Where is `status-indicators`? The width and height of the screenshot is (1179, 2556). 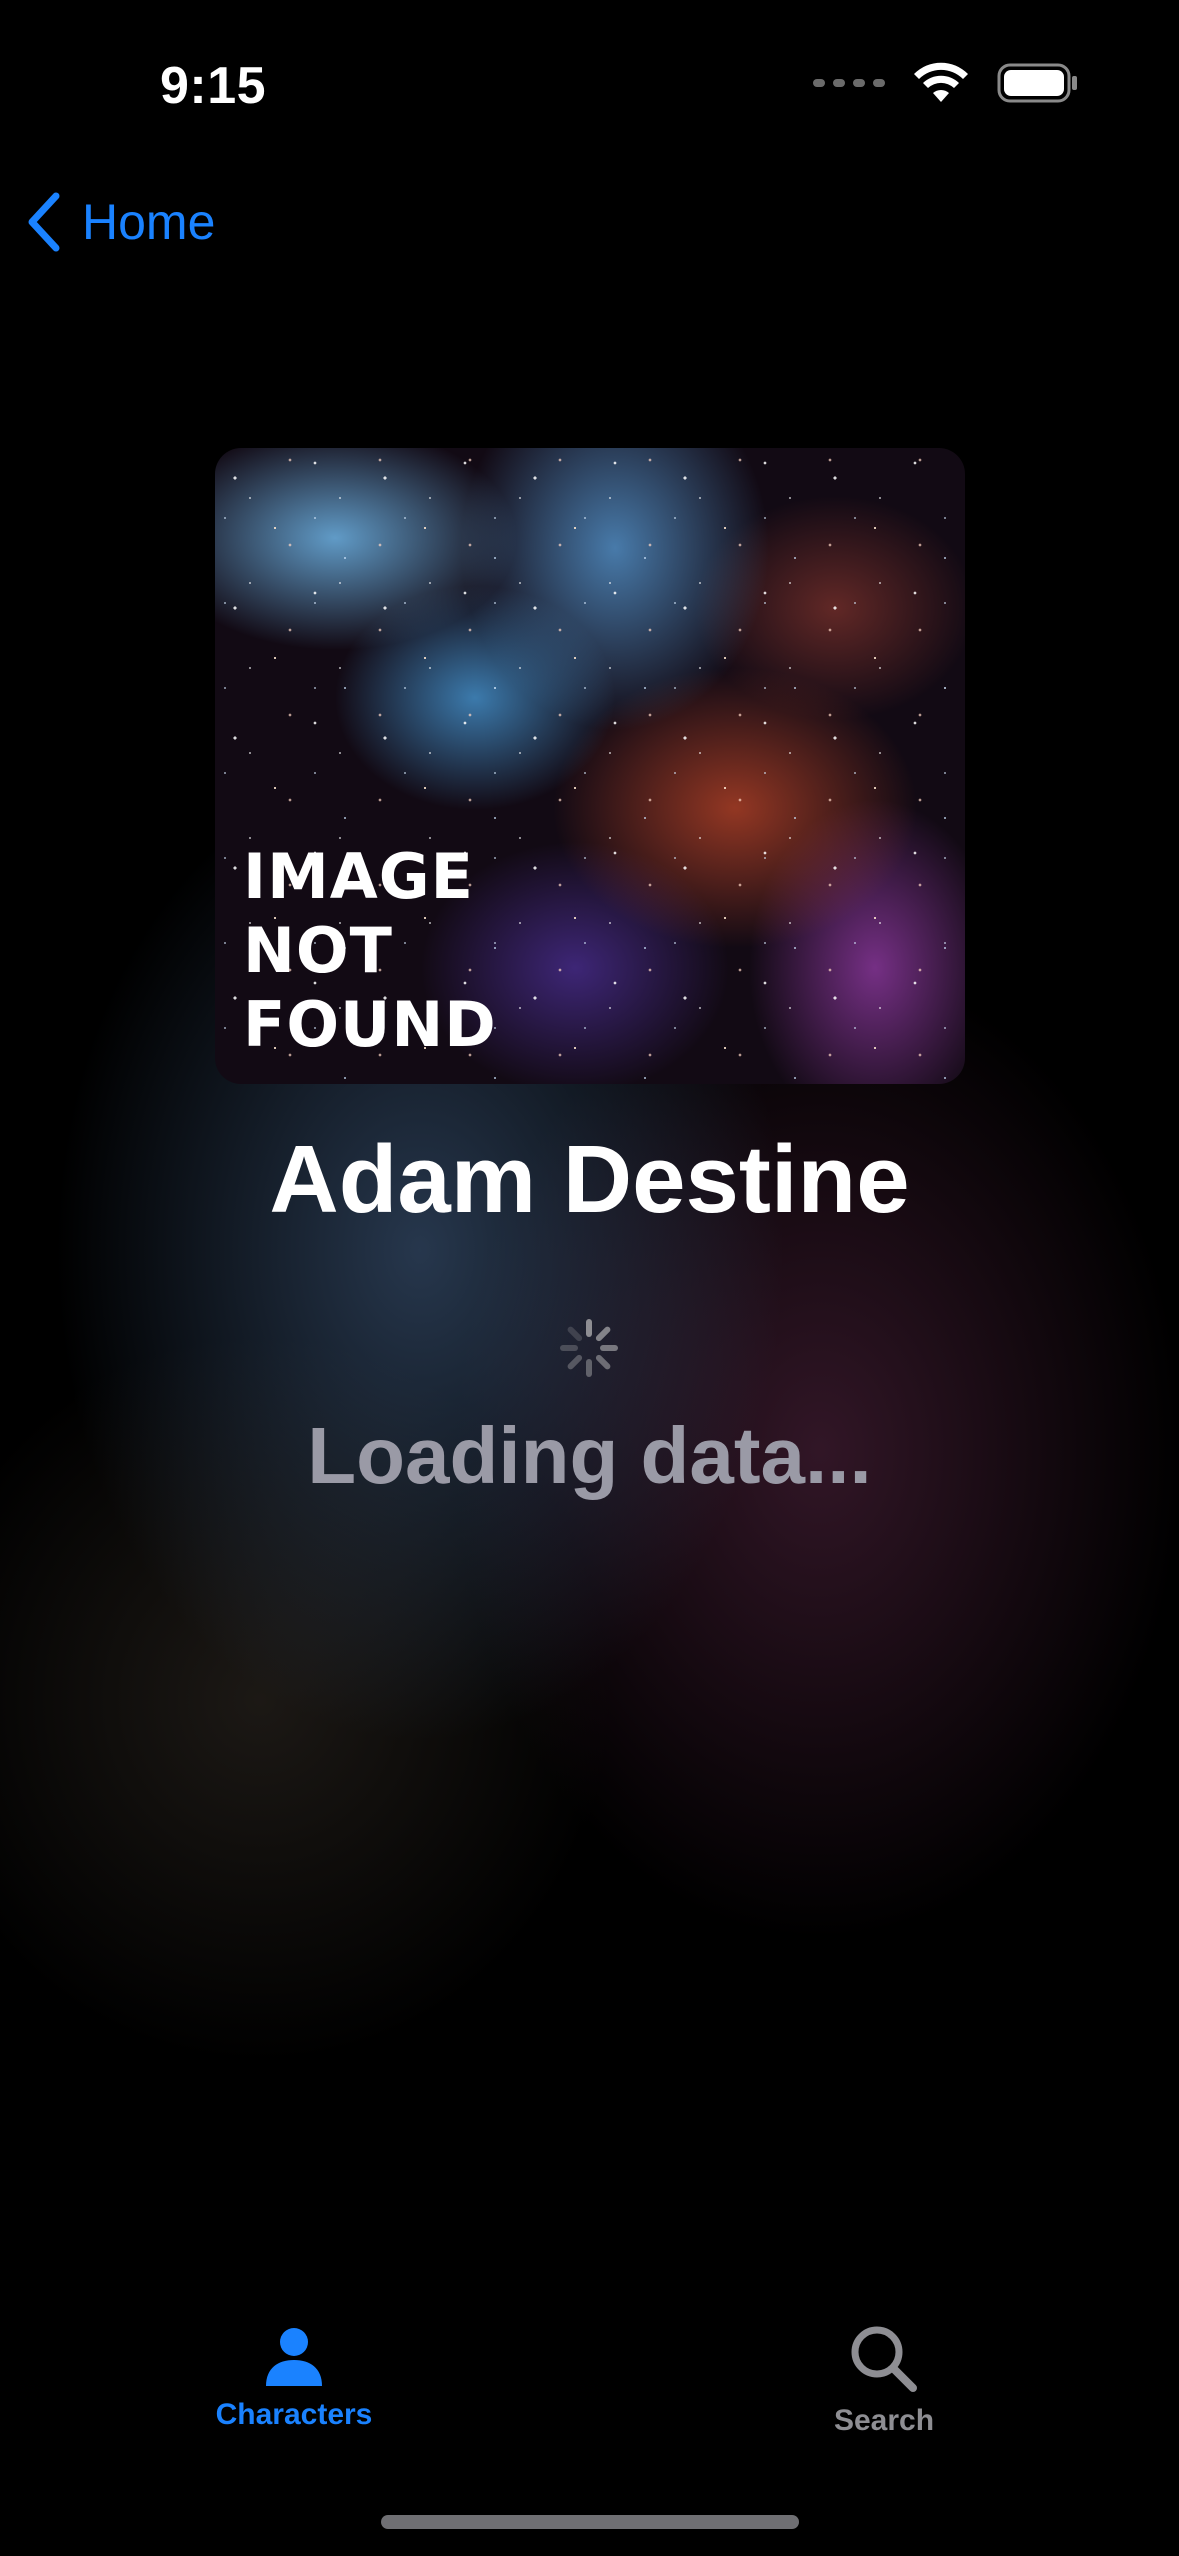
status-indicators is located at coordinates (946, 83).